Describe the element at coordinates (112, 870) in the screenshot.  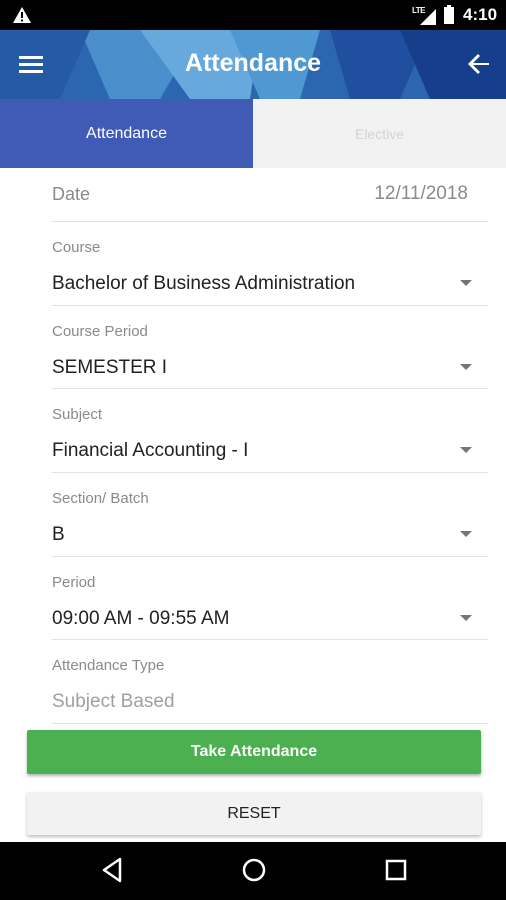
I see `nav-back-icon` at that location.